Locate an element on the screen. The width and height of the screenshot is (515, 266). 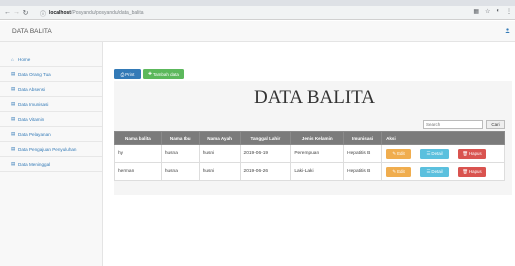
menu-kebab-icon: ⋮ is located at coordinates (509, 11).